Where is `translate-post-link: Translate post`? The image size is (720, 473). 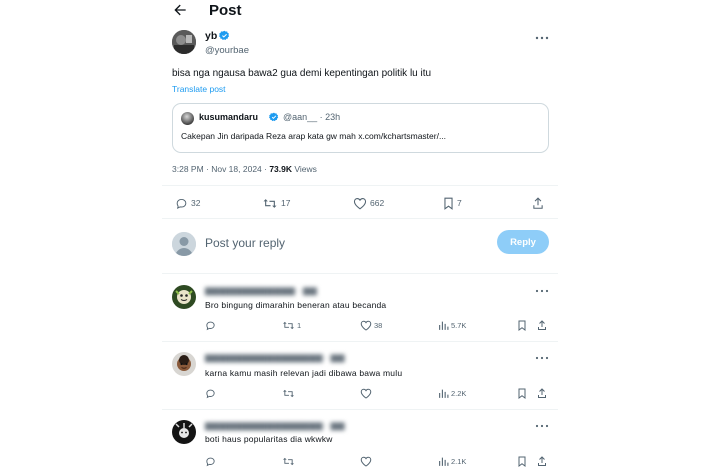
translate-post-link: Translate post is located at coordinates (199, 89).